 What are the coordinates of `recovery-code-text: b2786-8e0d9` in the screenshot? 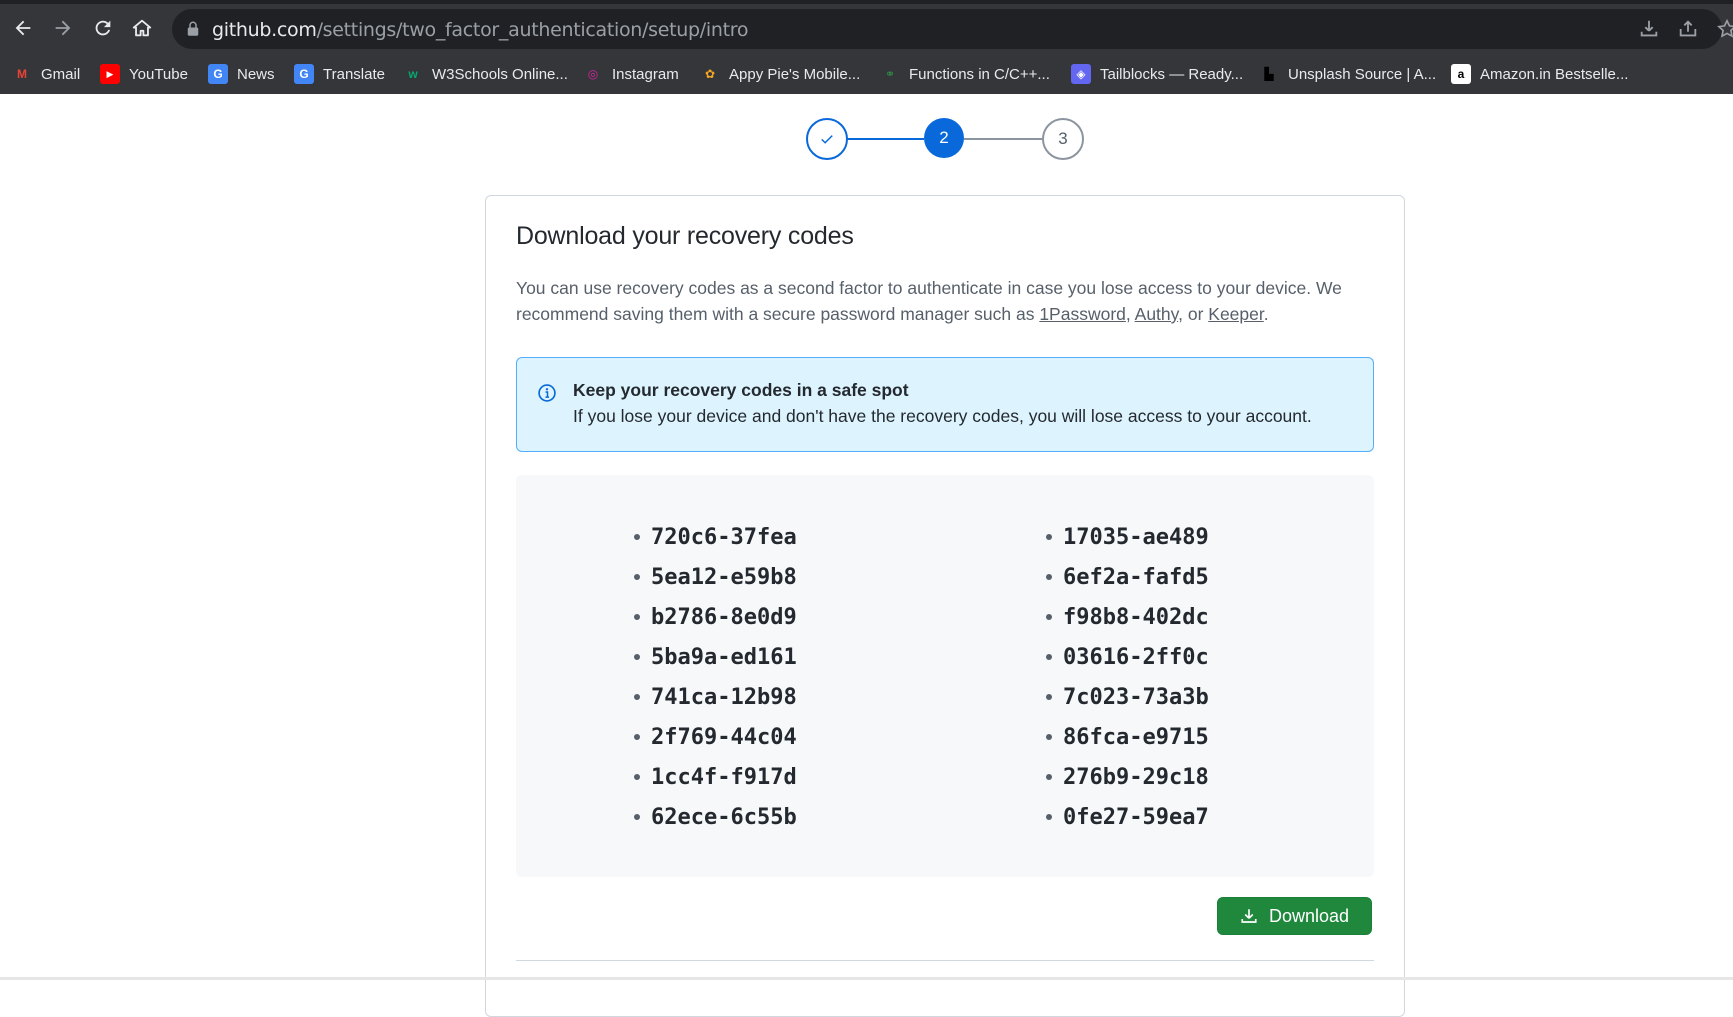 It's located at (724, 617).